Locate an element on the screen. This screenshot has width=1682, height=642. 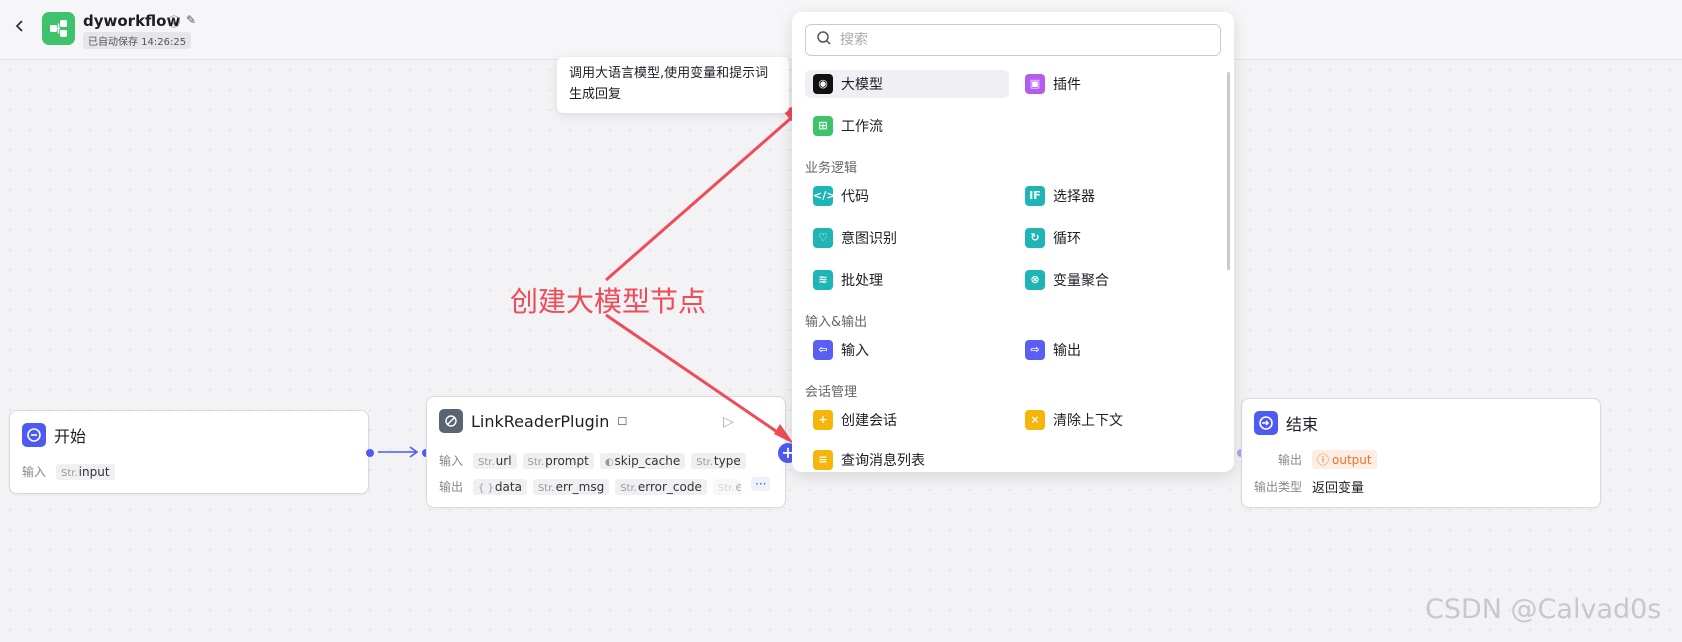
start-icon is located at coordinates (34, 435).